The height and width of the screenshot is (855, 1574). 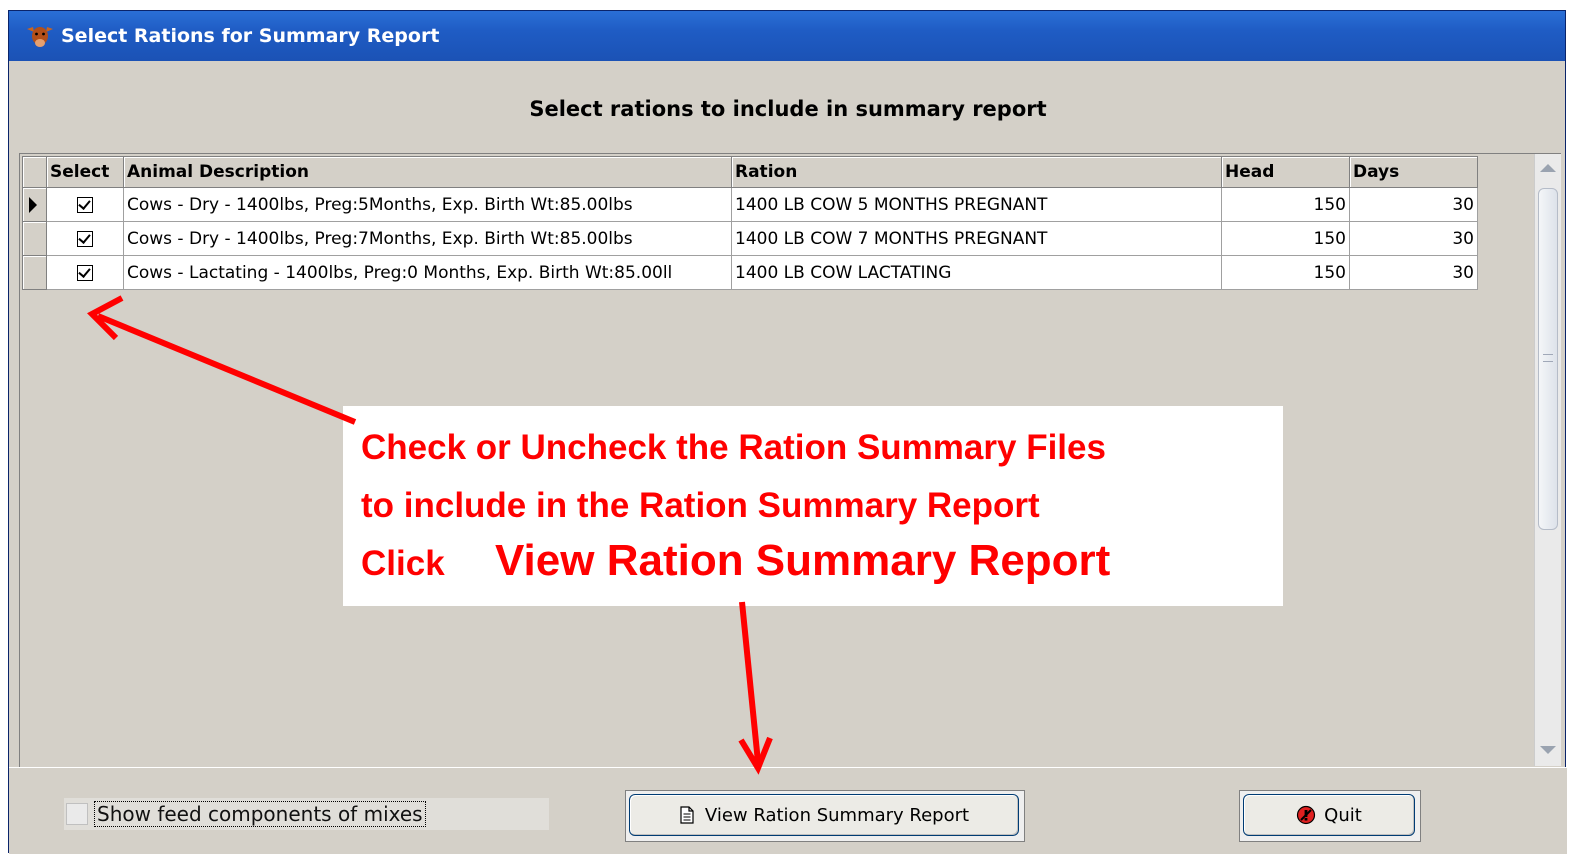 I want to click on header-select: Select, so click(x=85, y=172).